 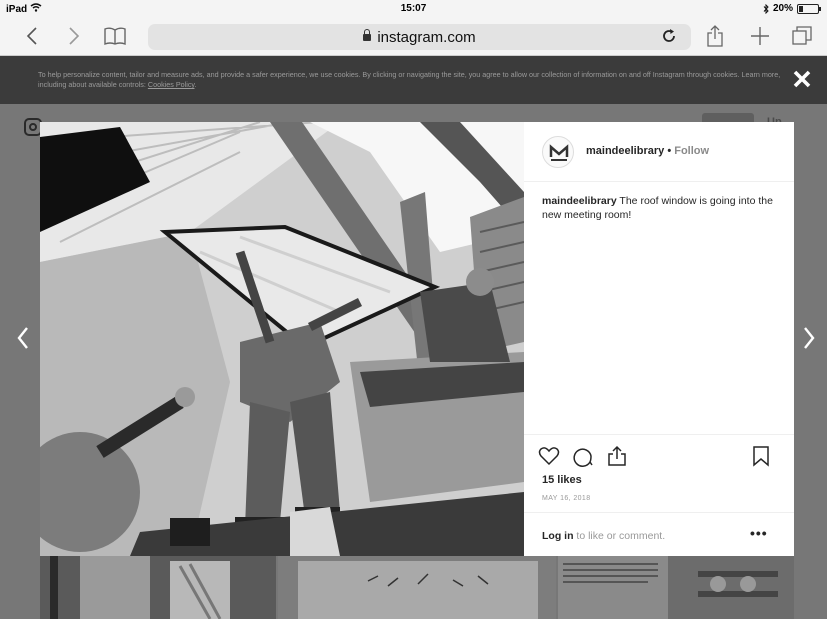 I want to click on comment-prompt: Log in to like or comment. •••, so click(x=659, y=534).